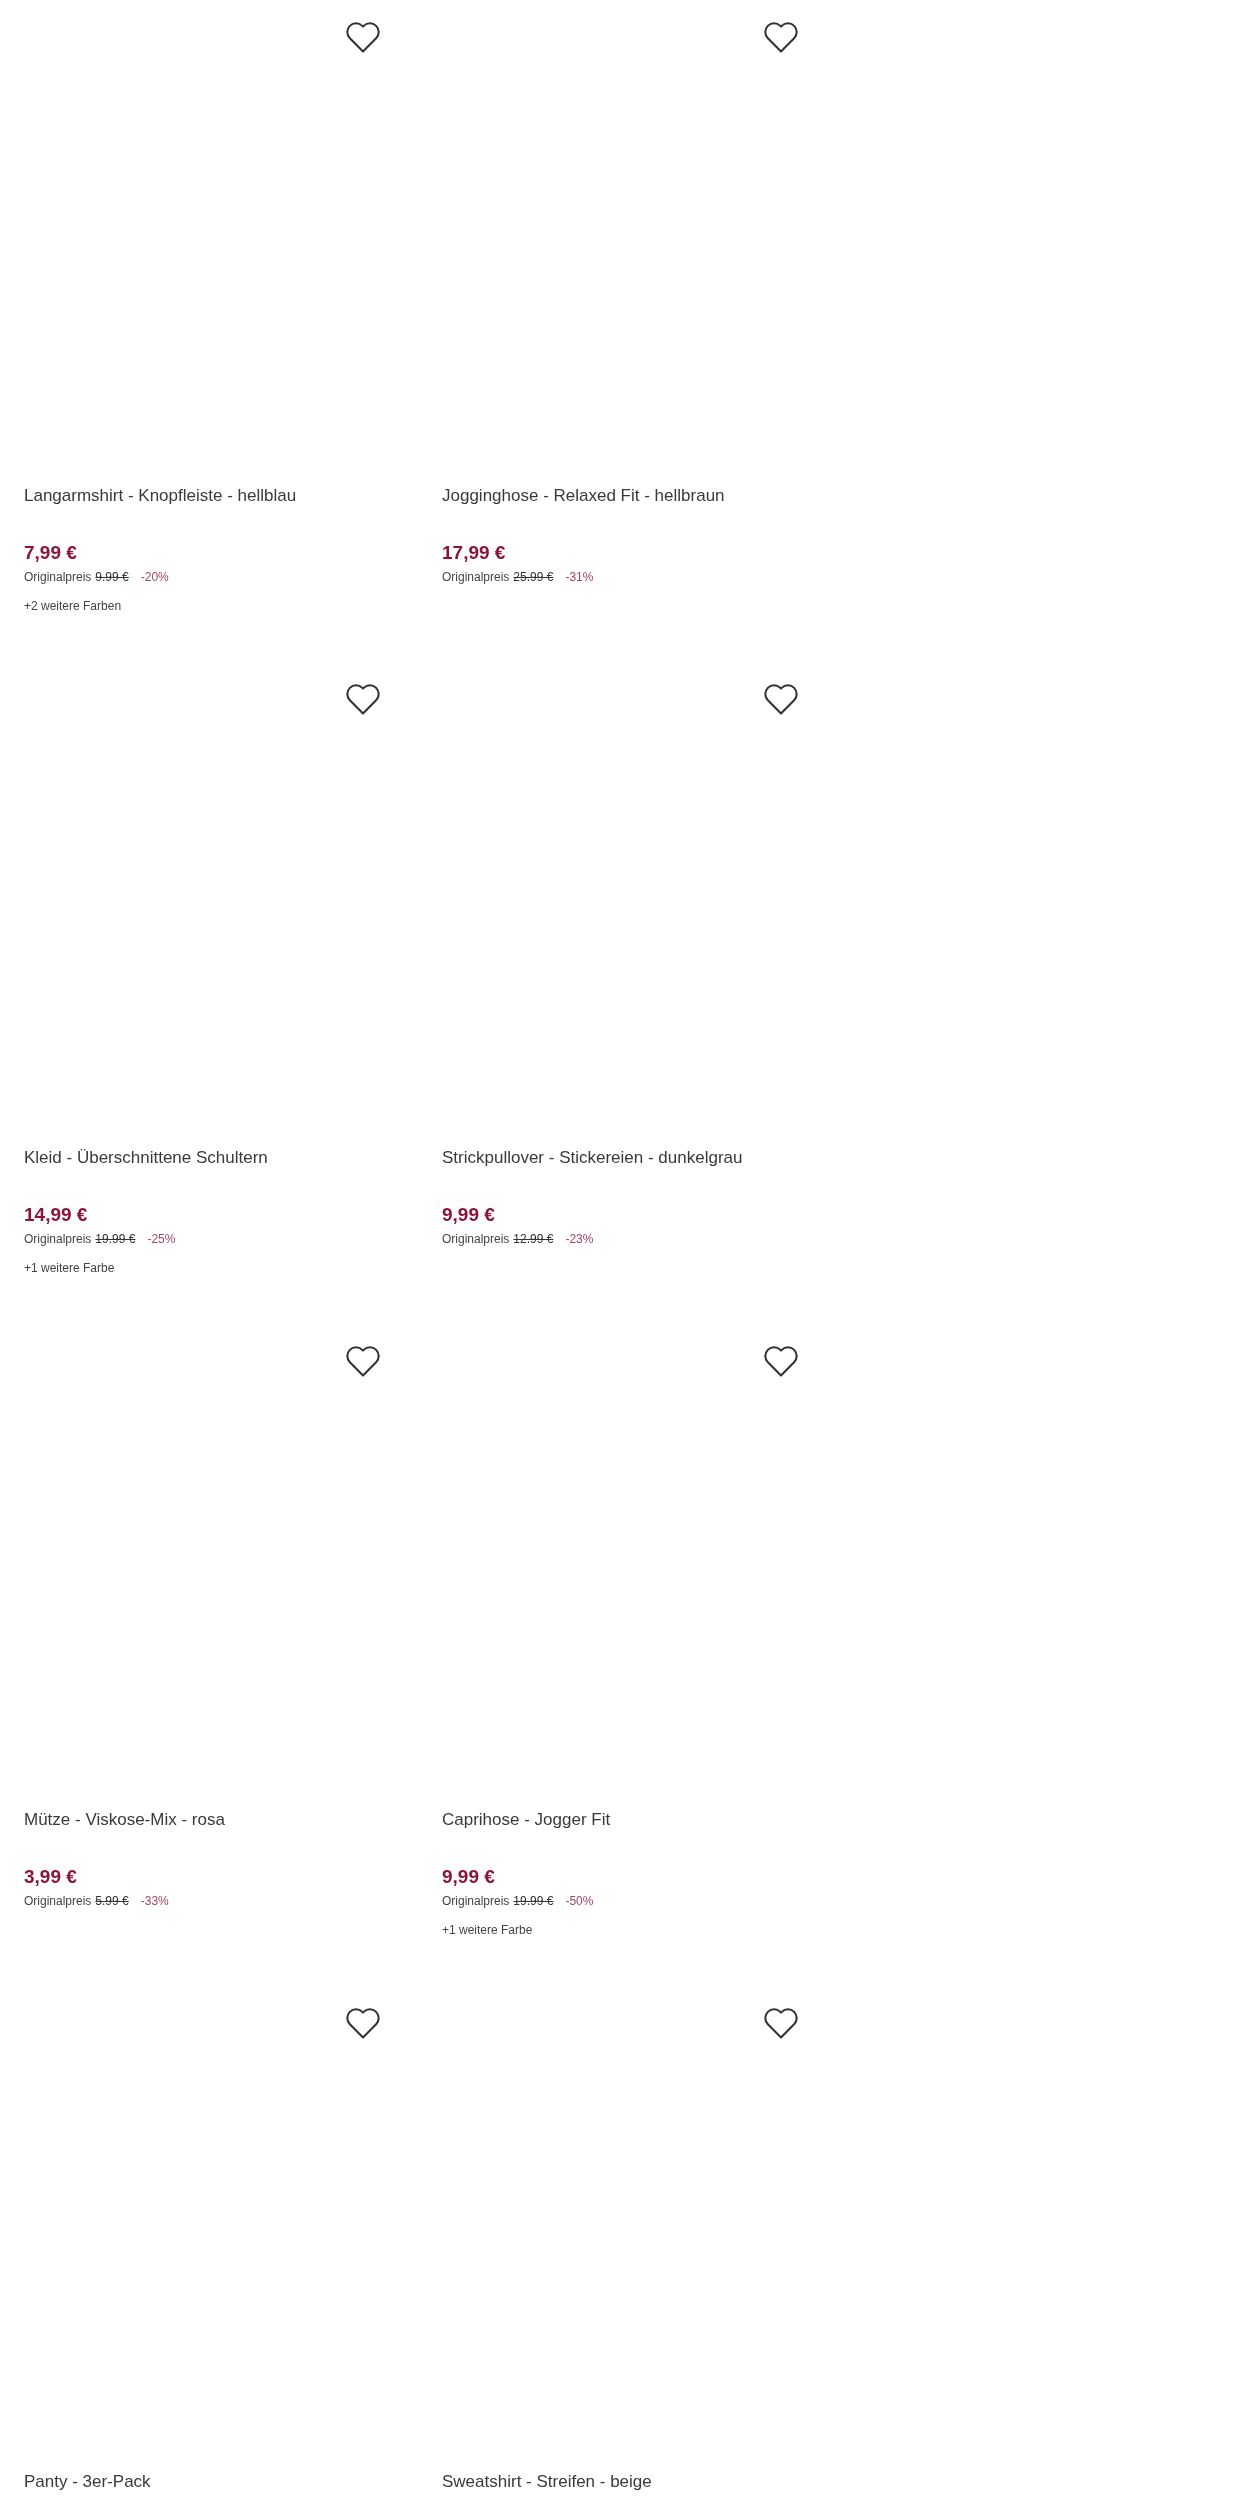 This screenshot has width=1250, height=2499. I want to click on more-colors-text: +2 weitere Farben, so click(213, 606).